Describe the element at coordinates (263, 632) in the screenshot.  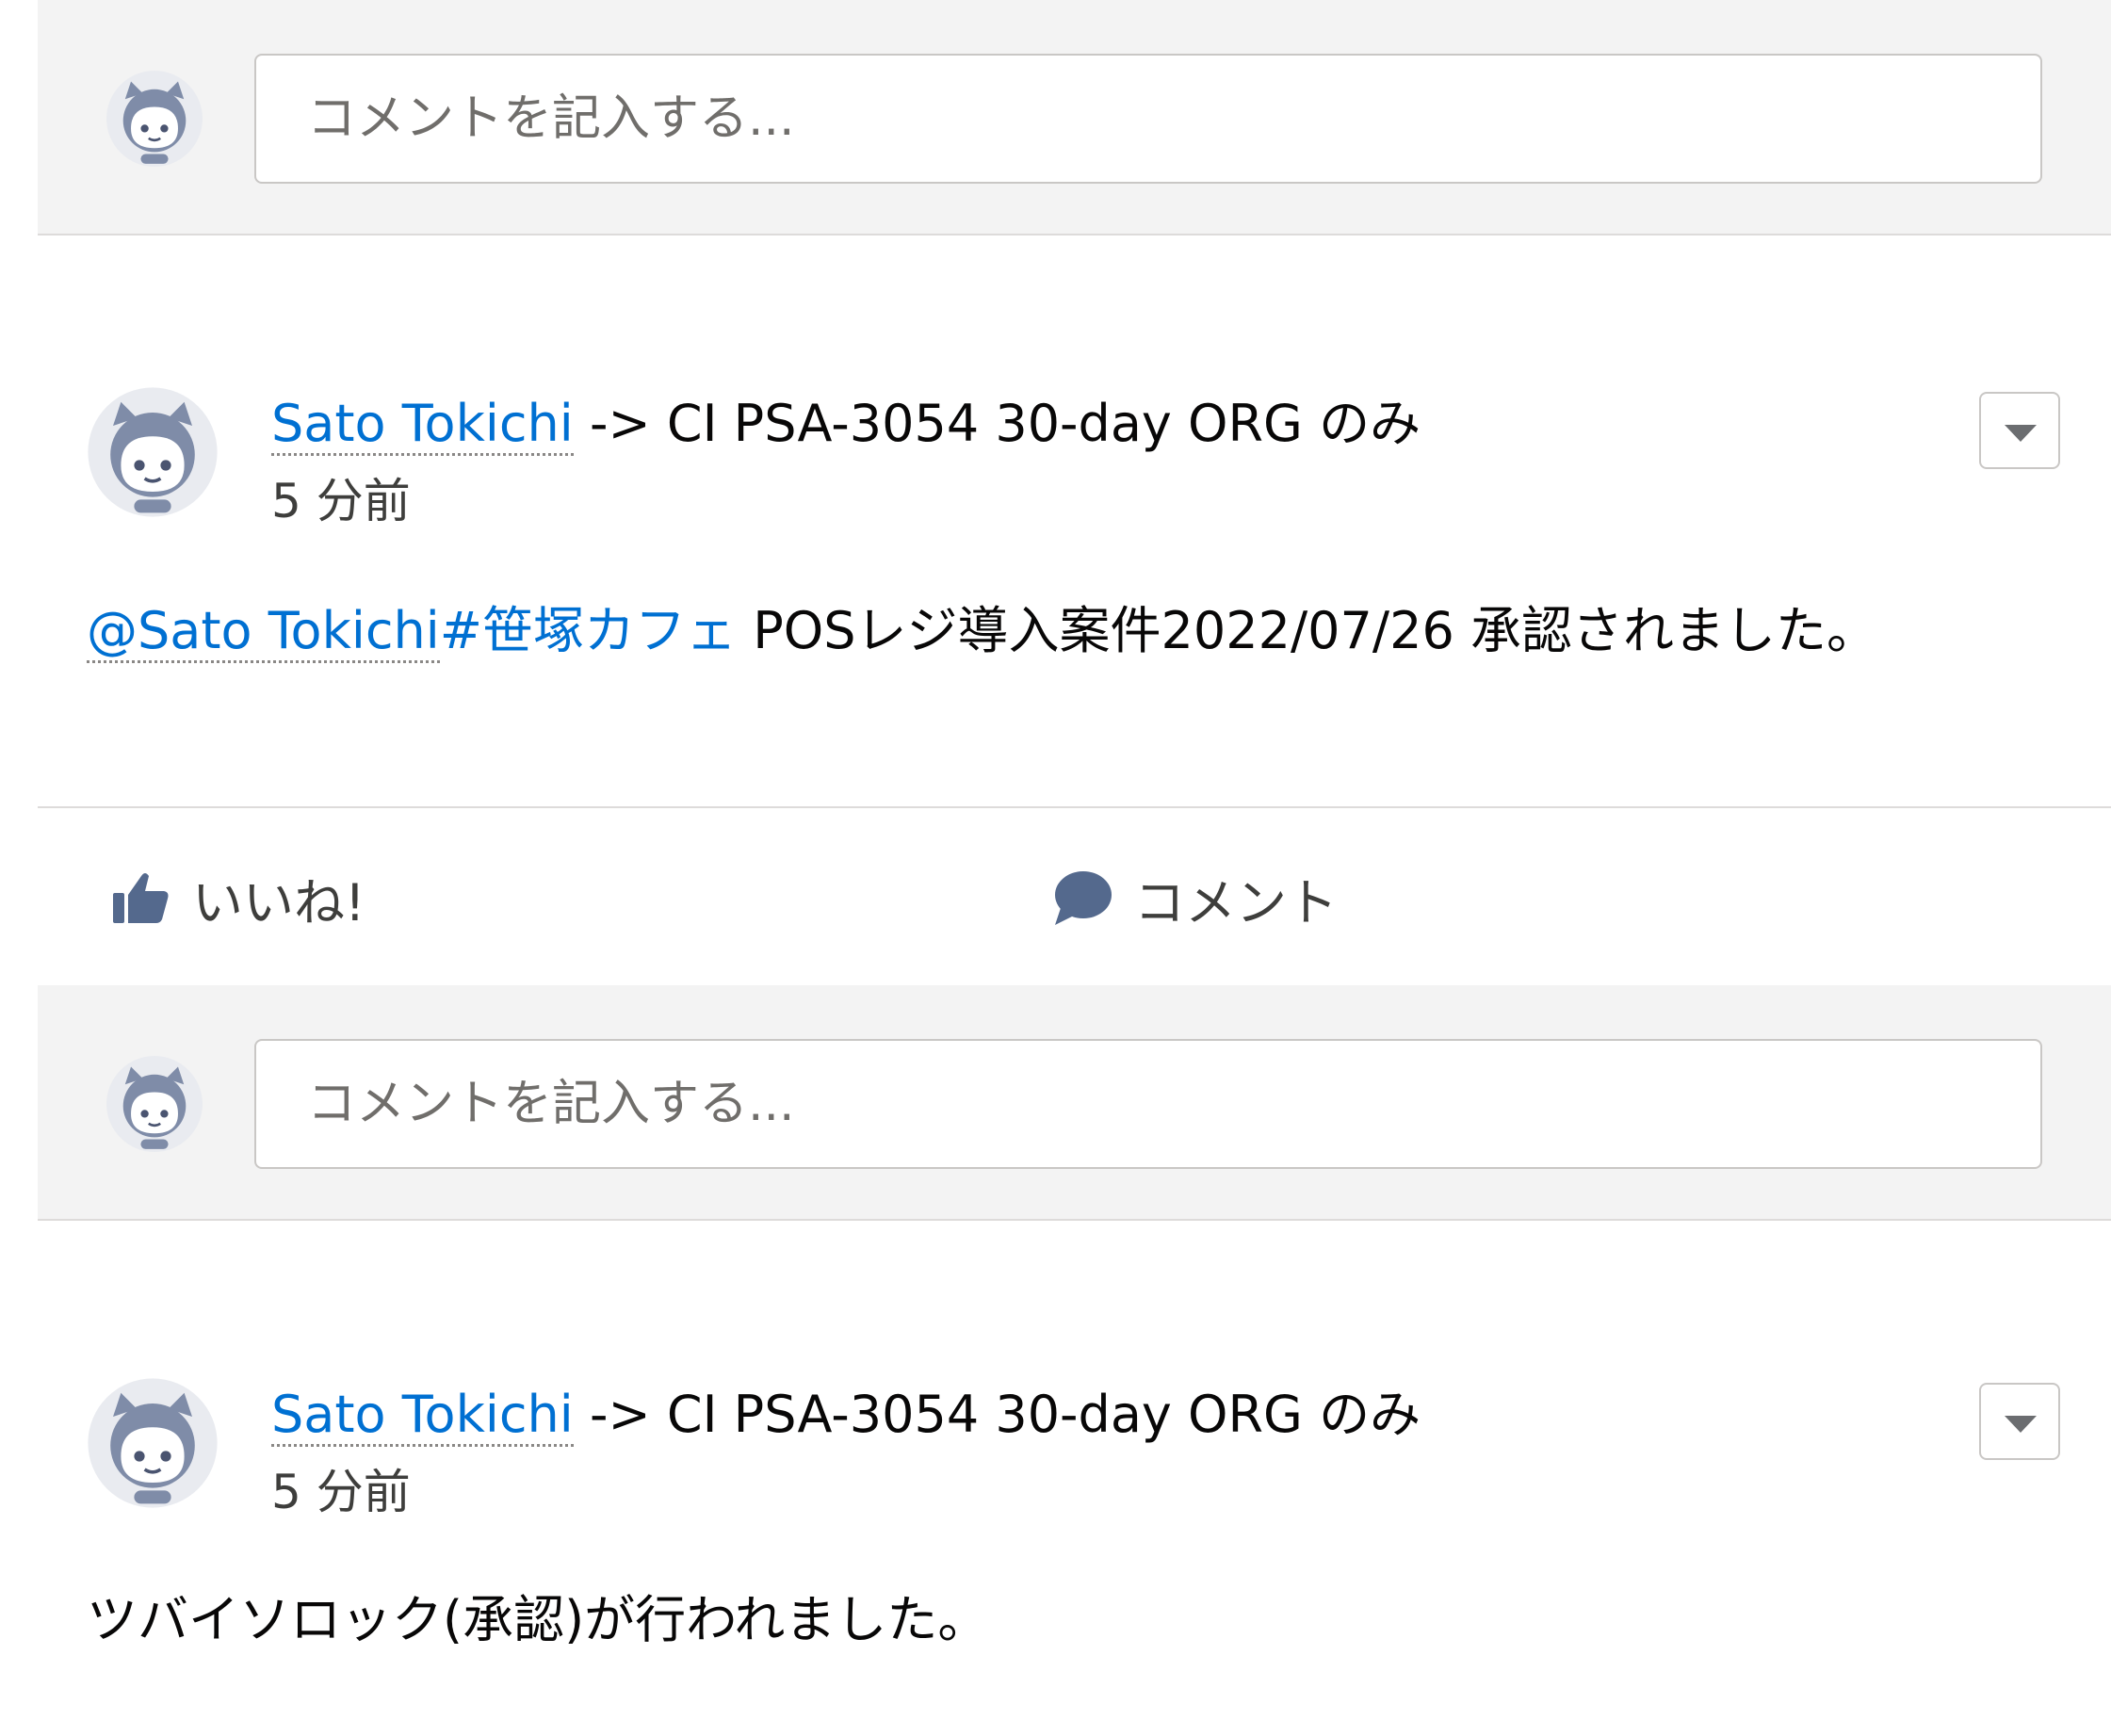
I see `mention-link: @Sato Tokichi` at that location.